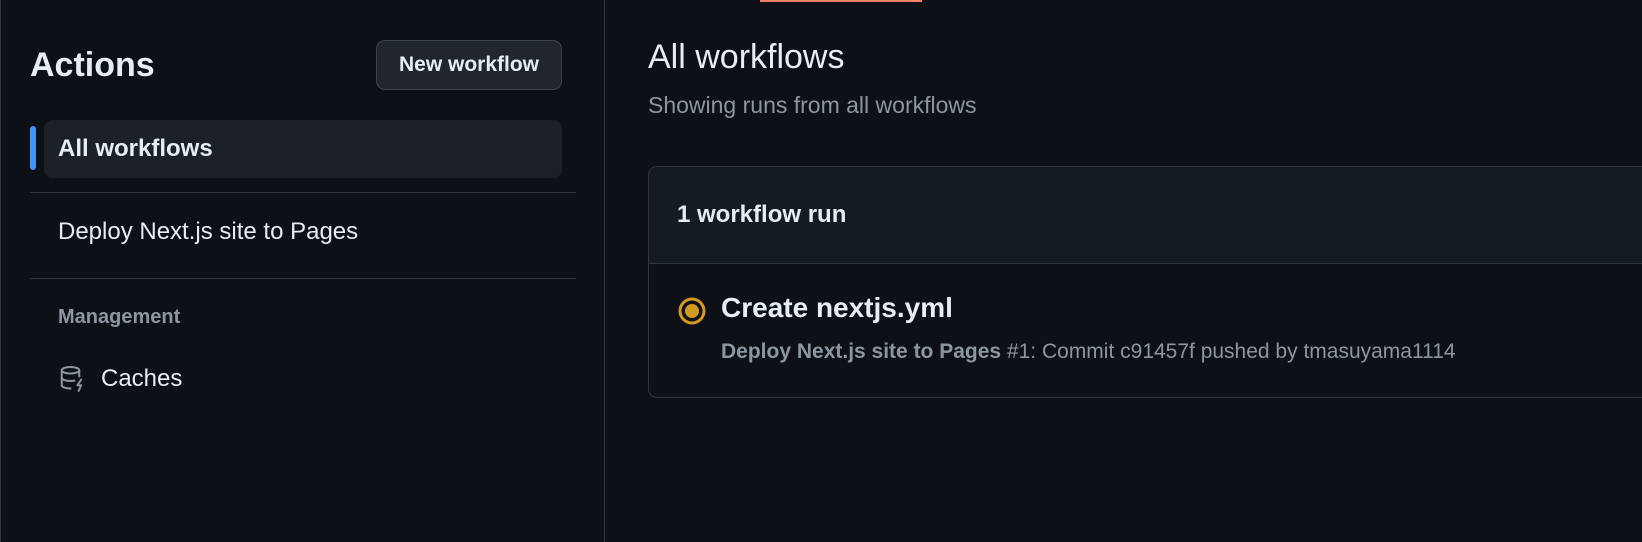 This screenshot has width=1642, height=542. What do you see at coordinates (812, 105) in the screenshot?
I see `page-subtitle: Showing runs from all workflows` at bounding box center [812, 105].